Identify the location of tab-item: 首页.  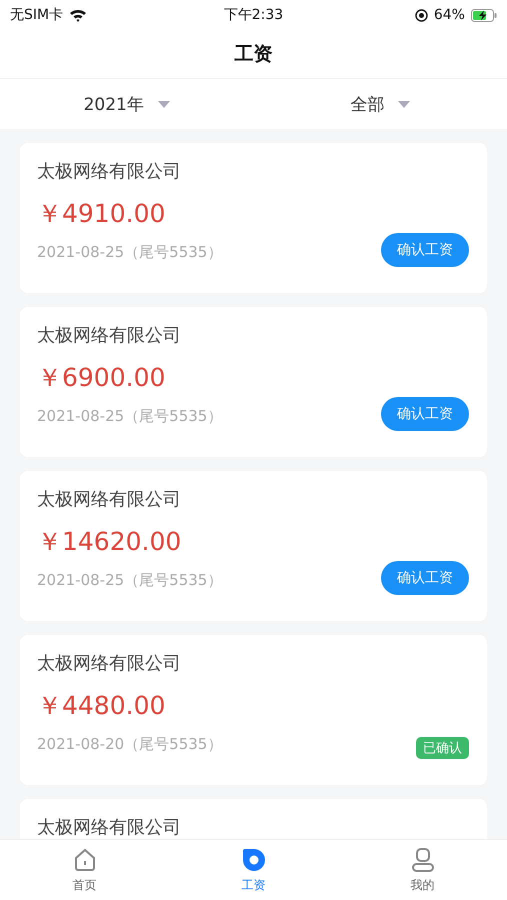
(84, 870).